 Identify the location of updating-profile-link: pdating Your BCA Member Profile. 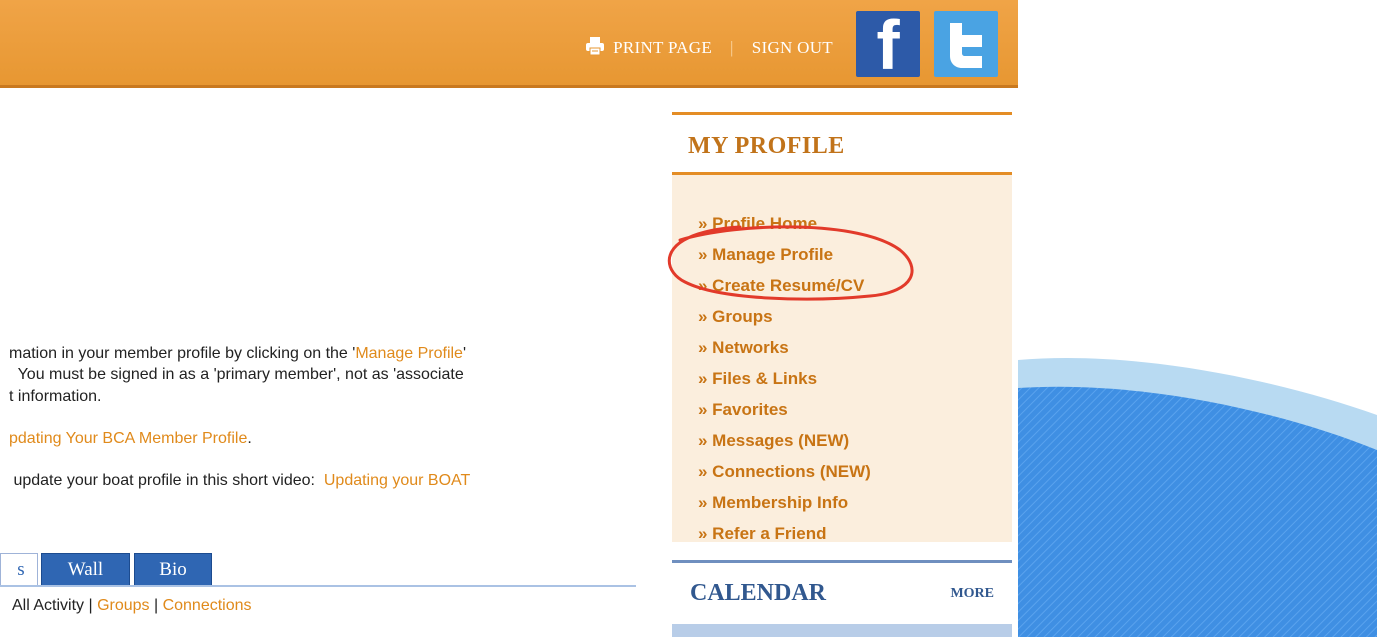
(128, 438).